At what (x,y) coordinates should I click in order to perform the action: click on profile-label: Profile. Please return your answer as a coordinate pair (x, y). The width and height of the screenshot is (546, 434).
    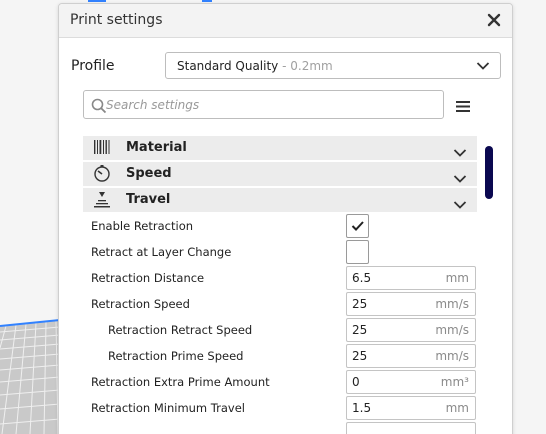
    Looking at the image, I should click on (93, 66).